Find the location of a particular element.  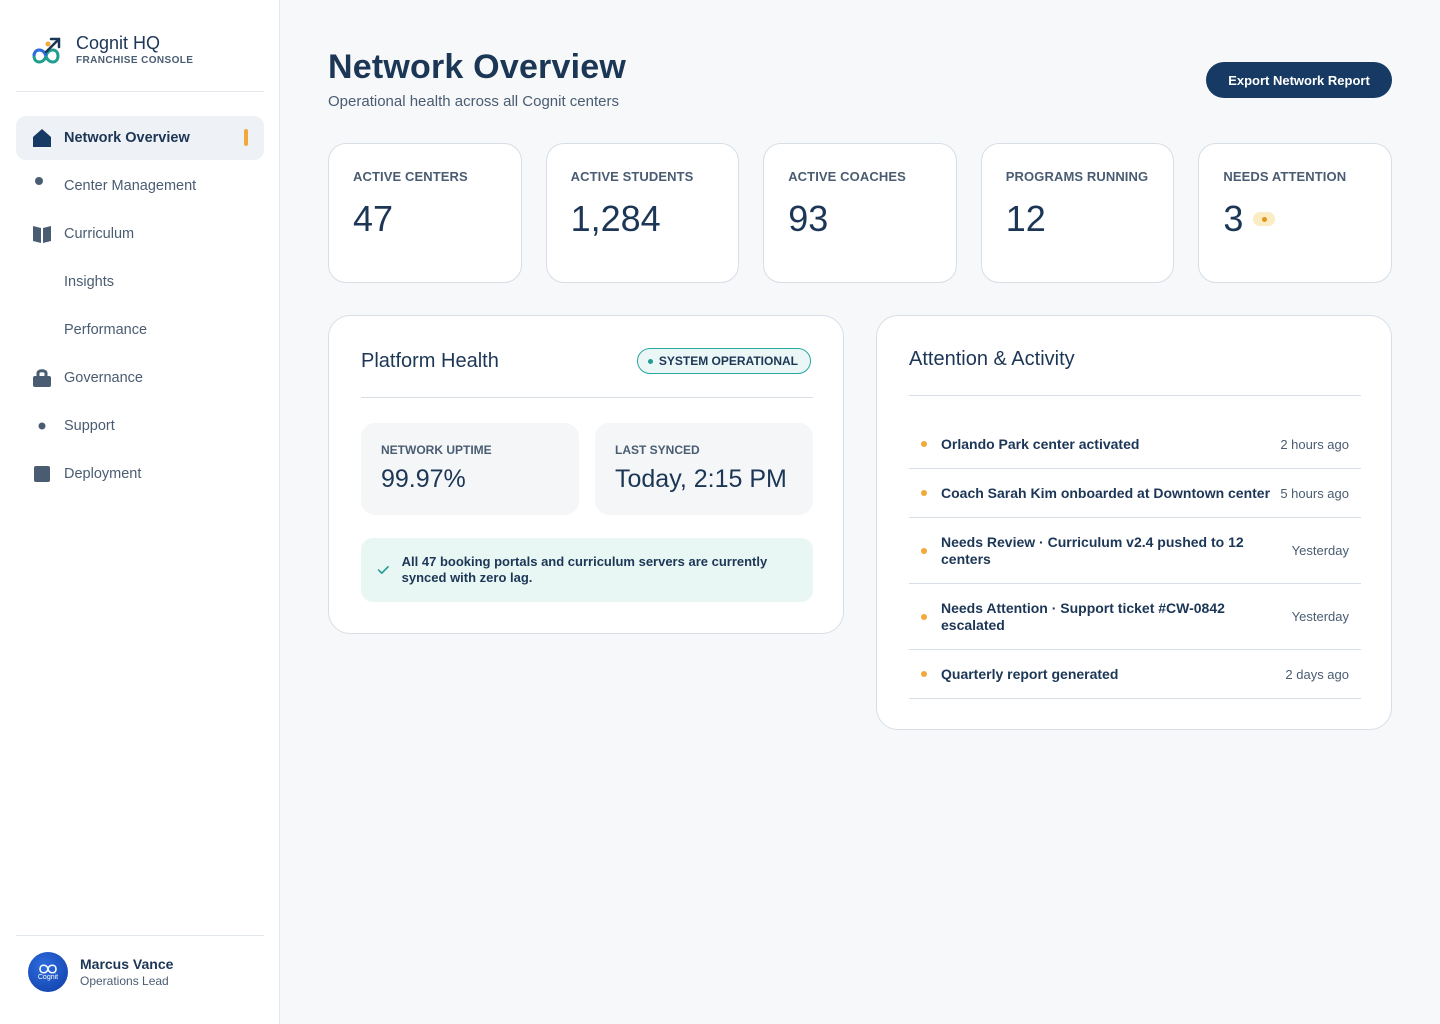

nav-item-deployment: Deployment is located at coordinates (140, 474).